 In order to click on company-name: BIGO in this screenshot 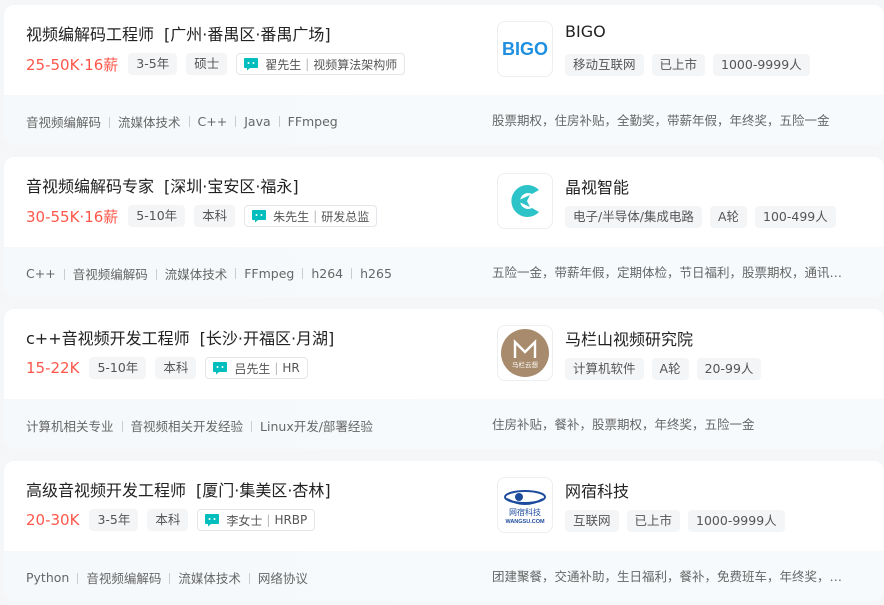, I will do `click(585, 31)`.